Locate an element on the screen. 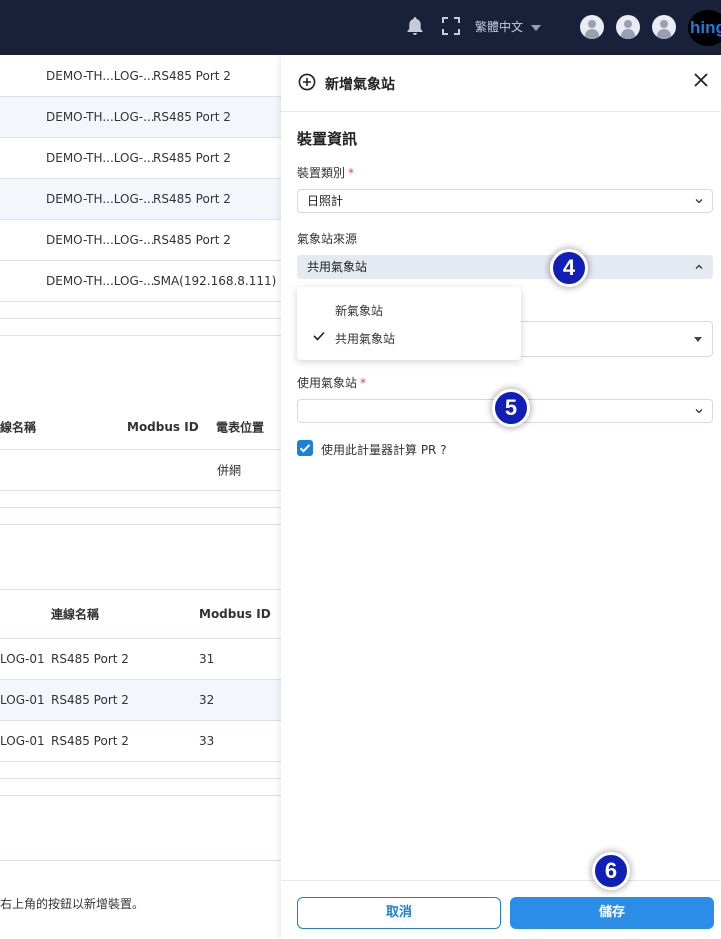 This screenshot has height=939, width=721. language-selector: 繁體中文 is located at coordinates (508, 26).